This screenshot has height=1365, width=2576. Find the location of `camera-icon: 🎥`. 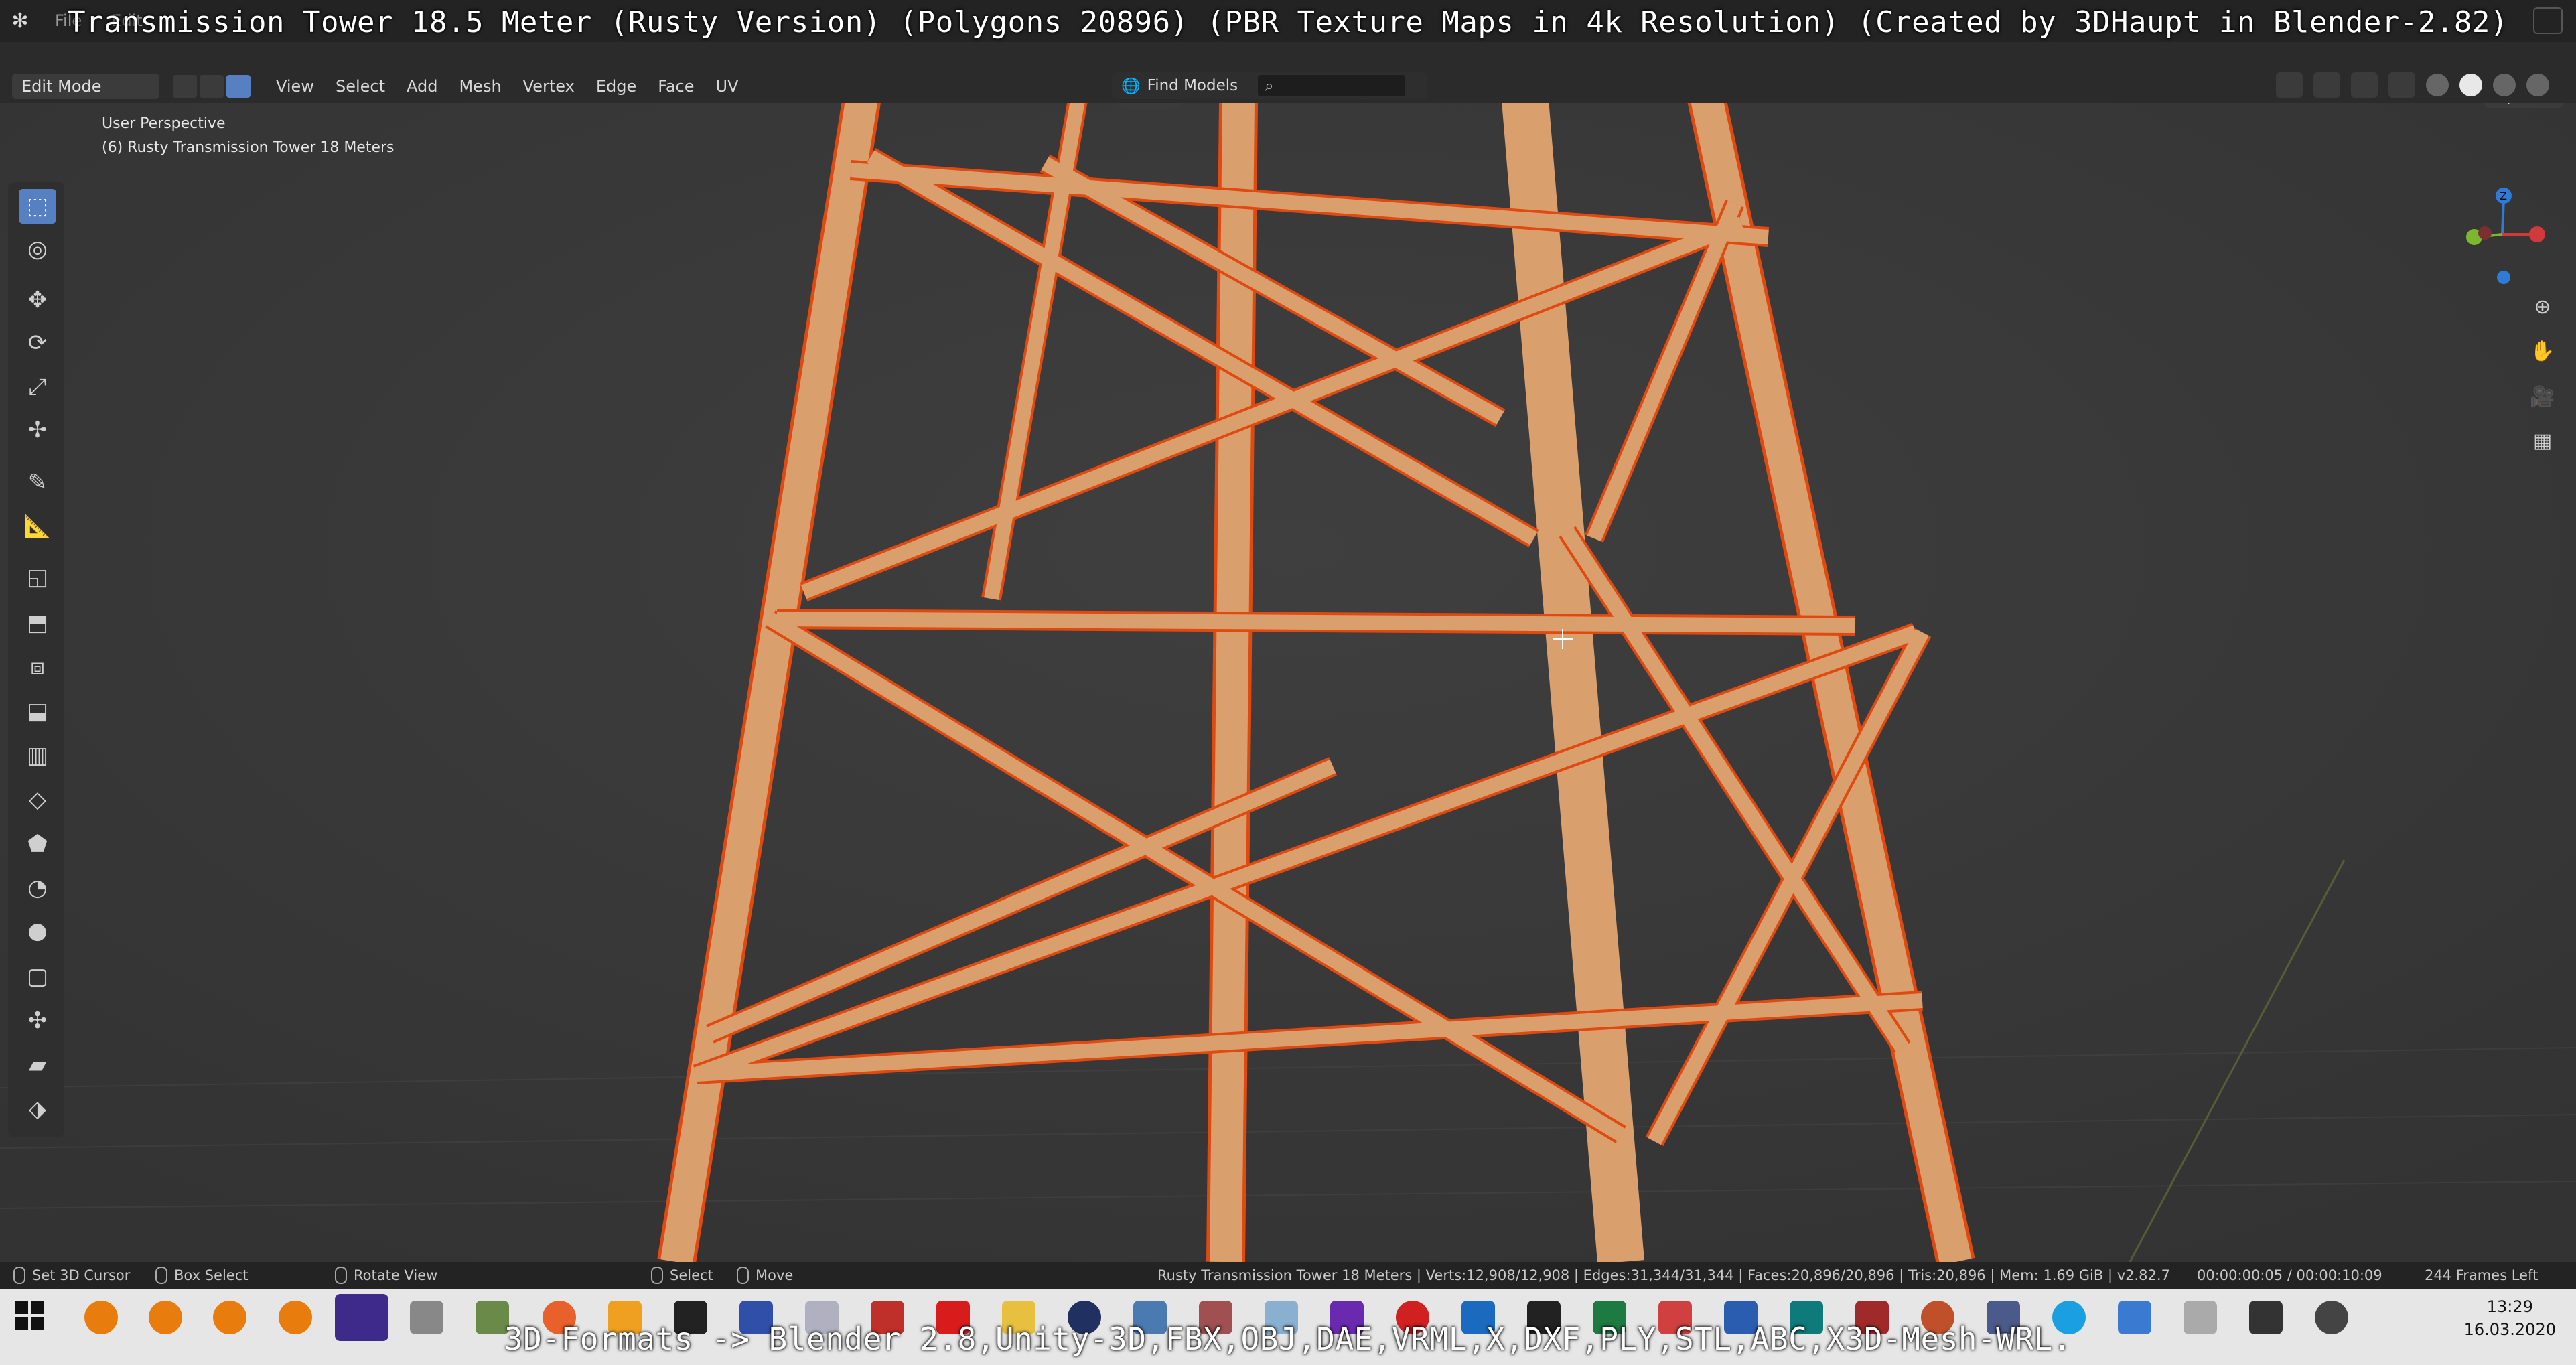

camera-icon: 🎥 is located at coordinates (2542, 396).